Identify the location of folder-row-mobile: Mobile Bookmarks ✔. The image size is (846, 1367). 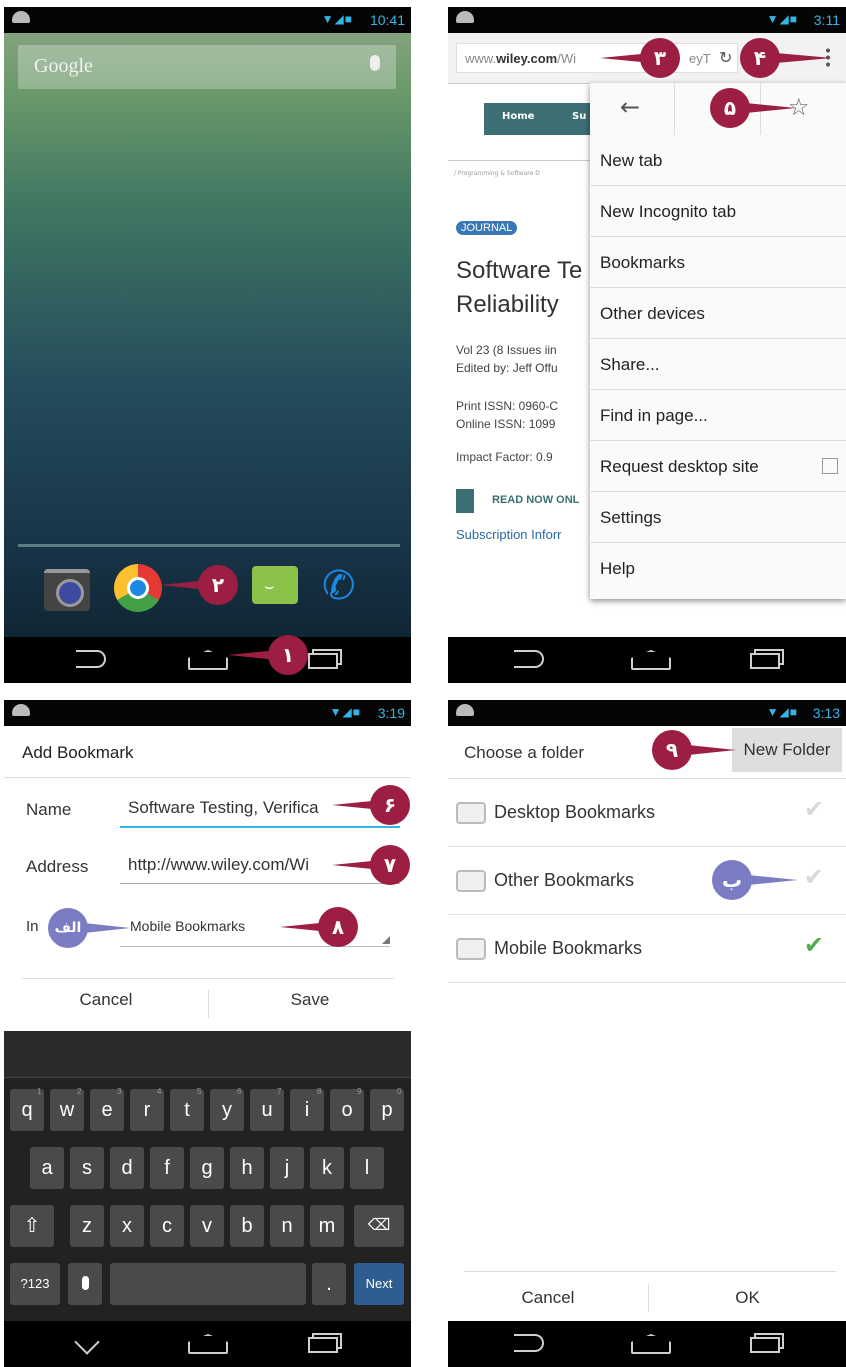
(647, 949).